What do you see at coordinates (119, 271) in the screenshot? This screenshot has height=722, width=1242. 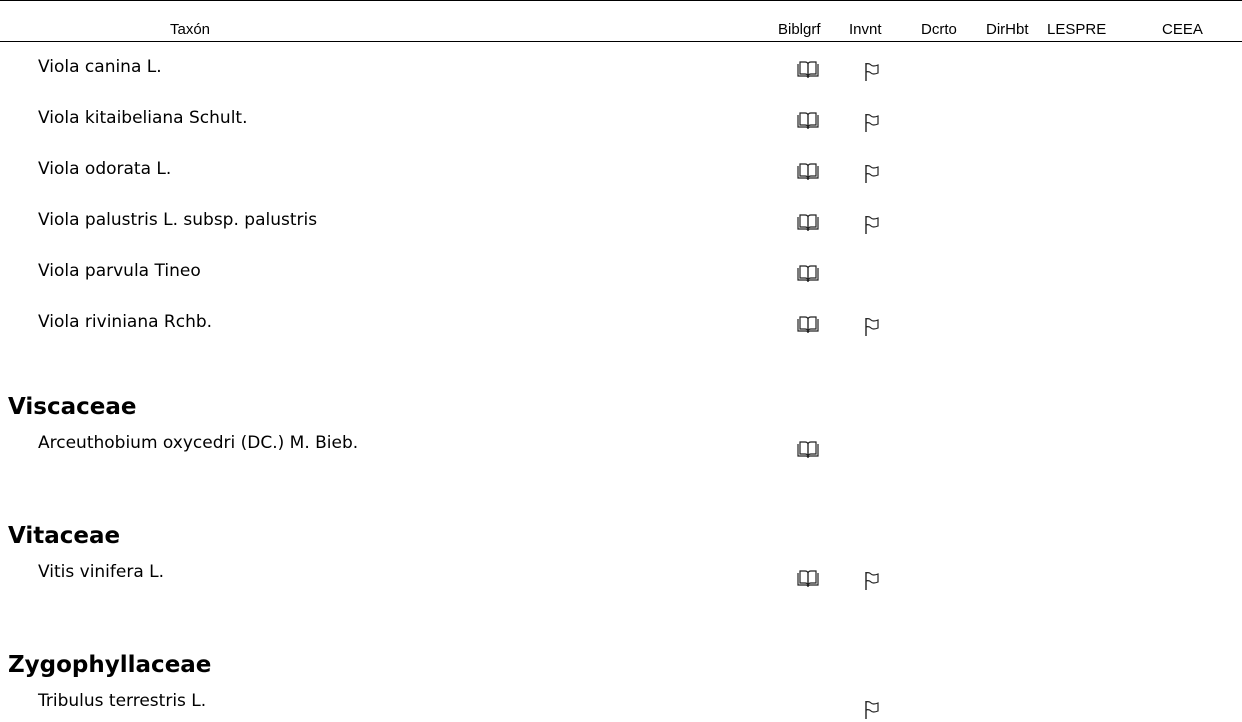 I see `taxon-name: Viola parvula Tineo` at bounding box center [119, 271].